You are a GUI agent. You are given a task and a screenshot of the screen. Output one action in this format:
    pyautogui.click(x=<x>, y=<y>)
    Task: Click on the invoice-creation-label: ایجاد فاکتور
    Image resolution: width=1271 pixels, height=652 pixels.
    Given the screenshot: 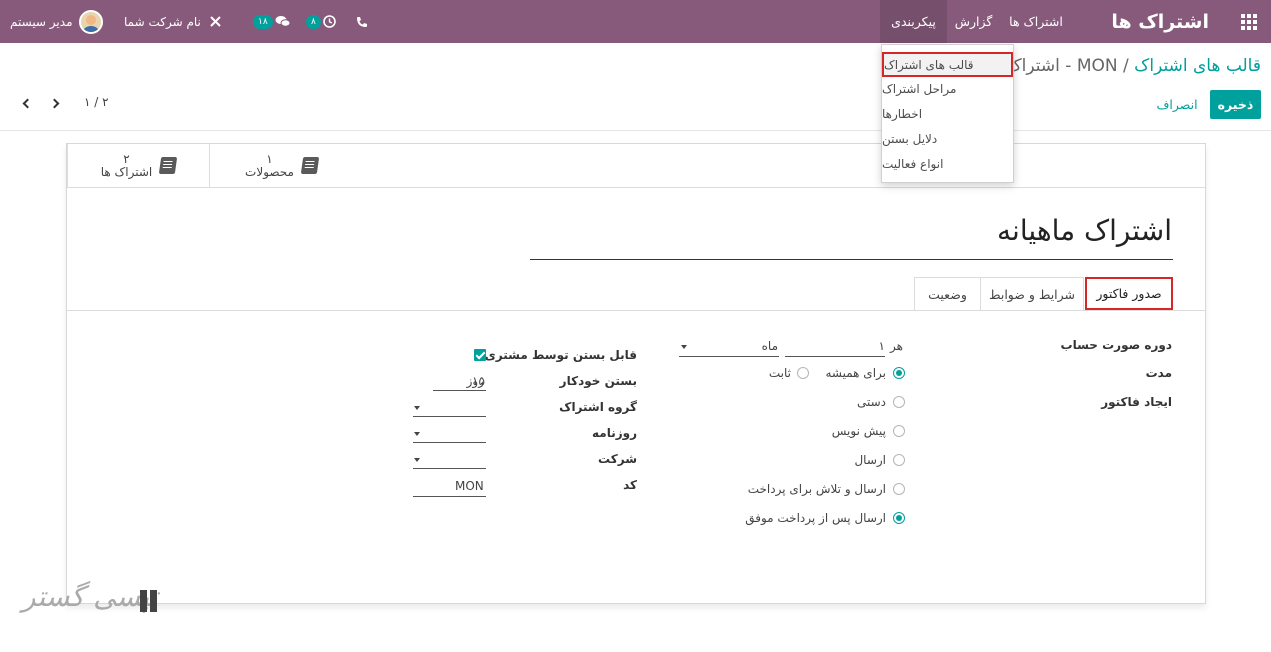 What is the action you would take?
    pyautogui.click(x=1136, y=402)
    